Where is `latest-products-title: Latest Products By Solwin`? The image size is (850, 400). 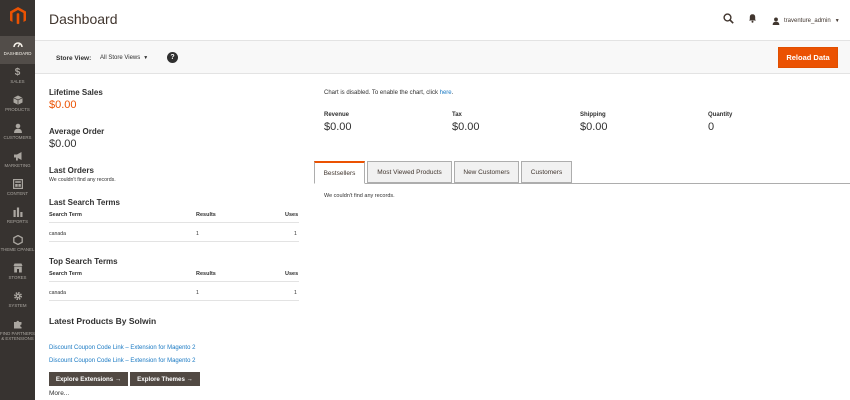 latest-products-title: Latest Products By Solwin is located at coordinates (103, 321).